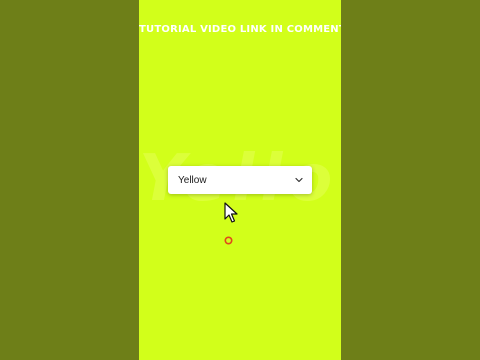 This screenshot has width=480, height=360. Describe the element at coordinates (231, 212) in the screenshot. I see `mouse-cursor-icon` at that location.